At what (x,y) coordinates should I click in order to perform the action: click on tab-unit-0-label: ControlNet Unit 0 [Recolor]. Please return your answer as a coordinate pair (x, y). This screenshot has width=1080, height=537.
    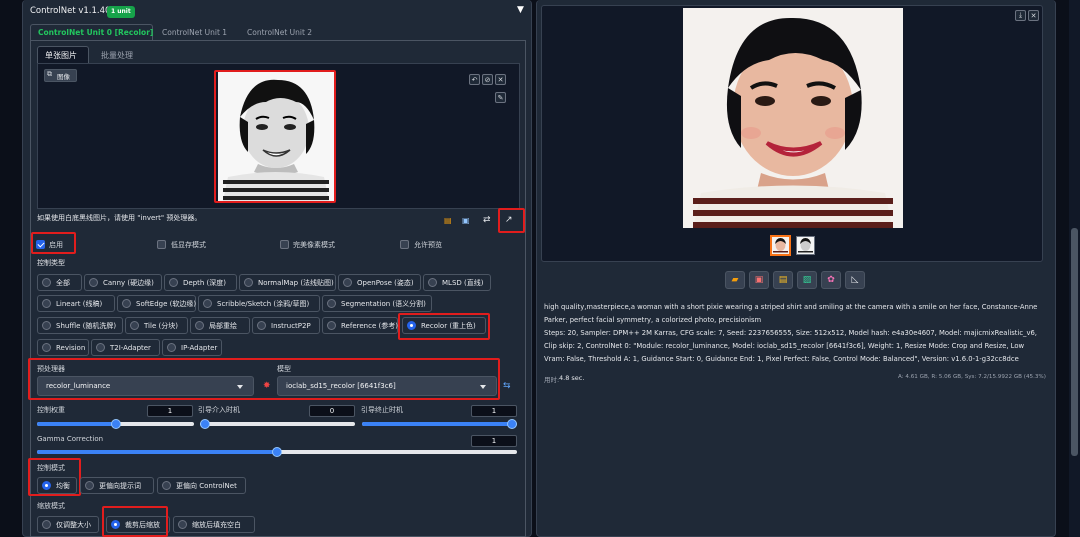
    Looking at the image, I should click on (96, 32).